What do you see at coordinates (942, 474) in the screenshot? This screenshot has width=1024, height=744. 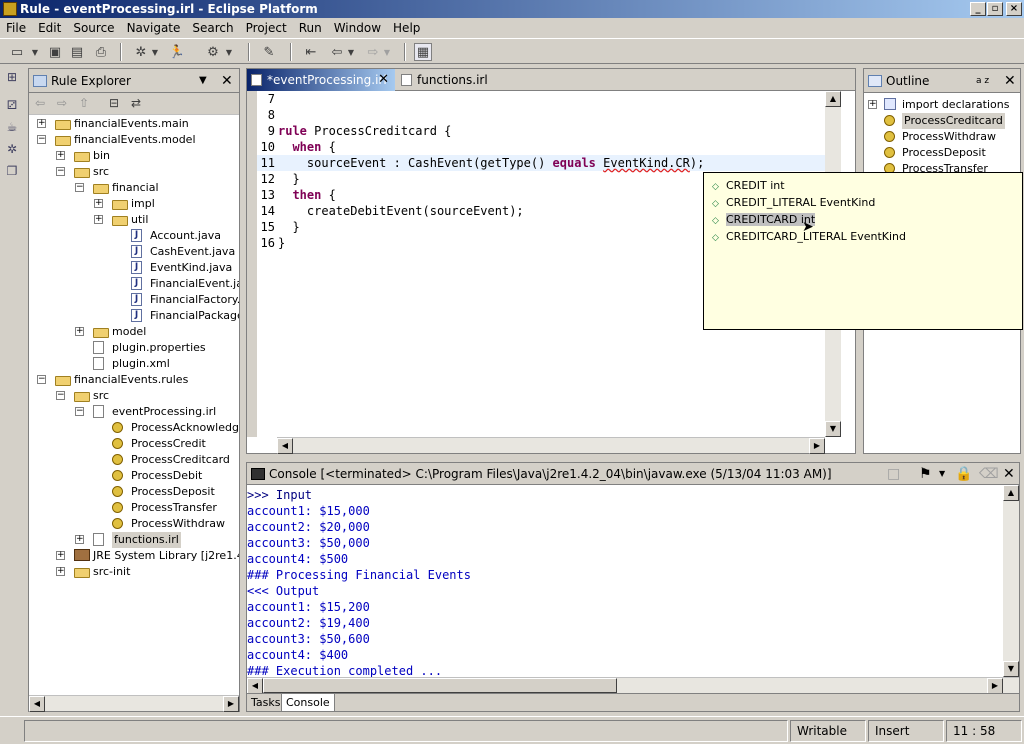 I see `launch-dropdown-icon: ▼` at bounding box center [942, 474].